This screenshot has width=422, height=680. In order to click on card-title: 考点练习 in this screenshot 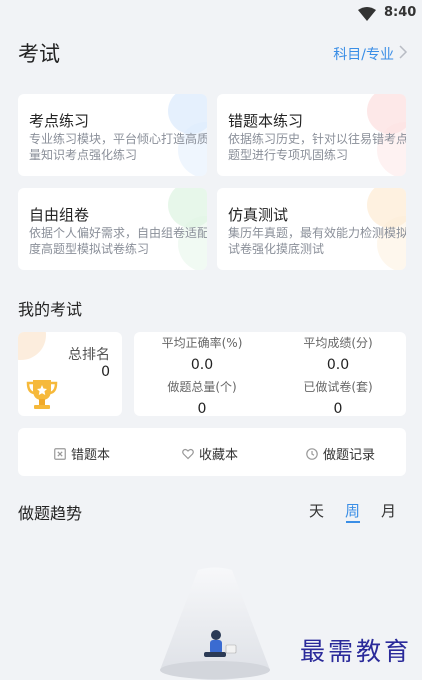, I will do `click(59, 121)`.